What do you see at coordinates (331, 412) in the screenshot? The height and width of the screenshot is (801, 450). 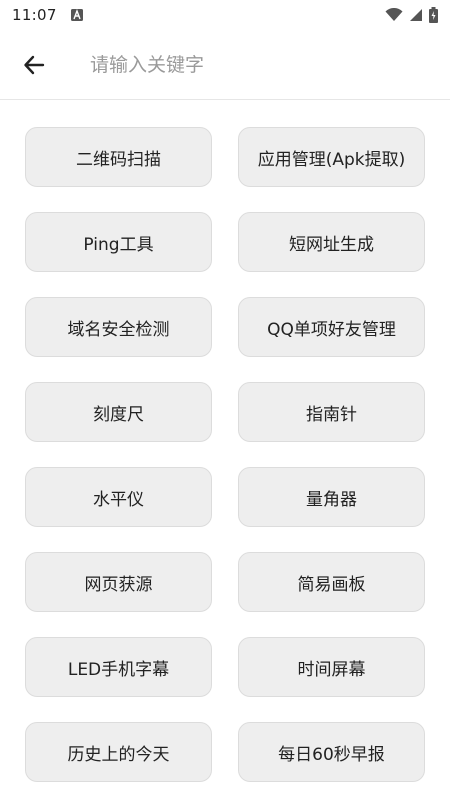 I see `tool-button-compass: 指南针` at bounding box center [331, 412].